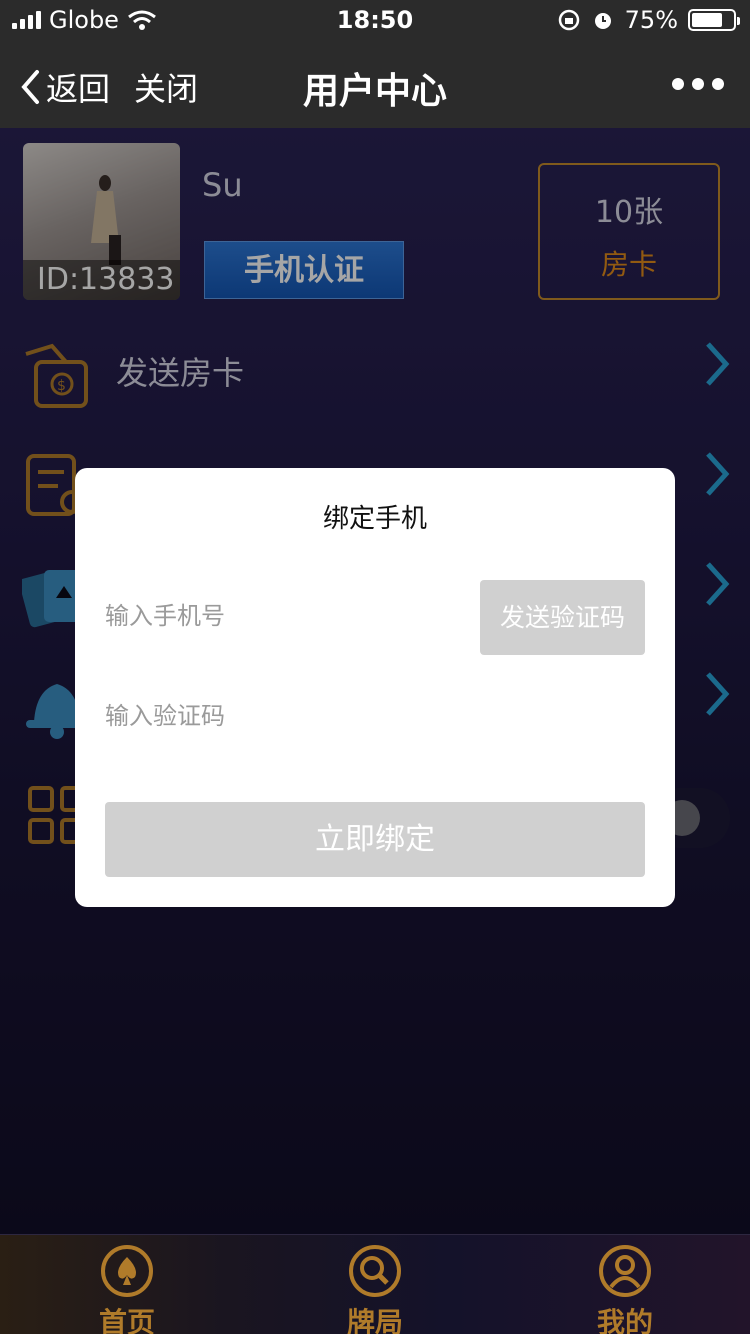 The height and width of the screenshot is (1334, 750). I want to click on rotation-lock-icon, so click(568, 20).